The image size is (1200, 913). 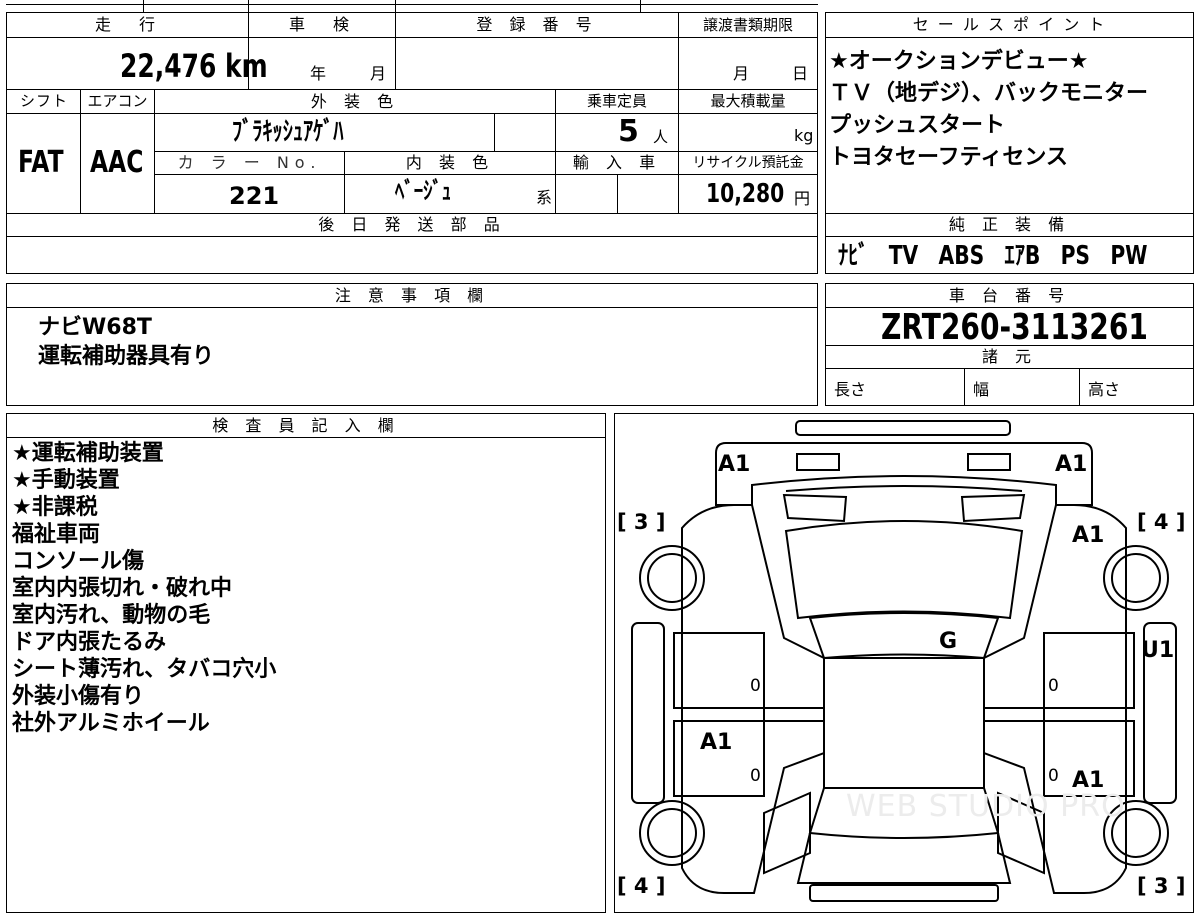 I want to click on shift-label: シフト, so click(x=44, y=101).